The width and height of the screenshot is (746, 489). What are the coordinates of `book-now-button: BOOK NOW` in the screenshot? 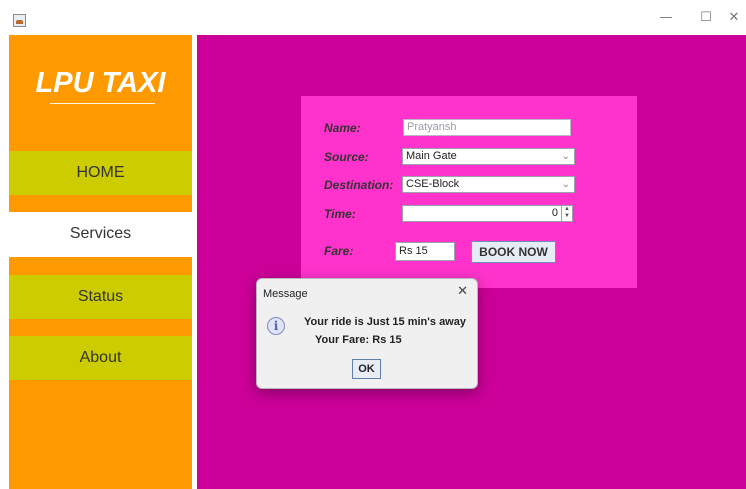 It's located at (513, 252).